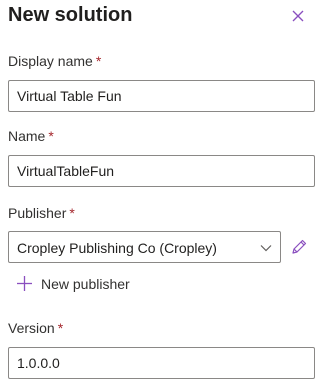 Image resolution: width=323 pixels, height=385 pixels. I want to click on name-label: Name *, so click(31, 136).